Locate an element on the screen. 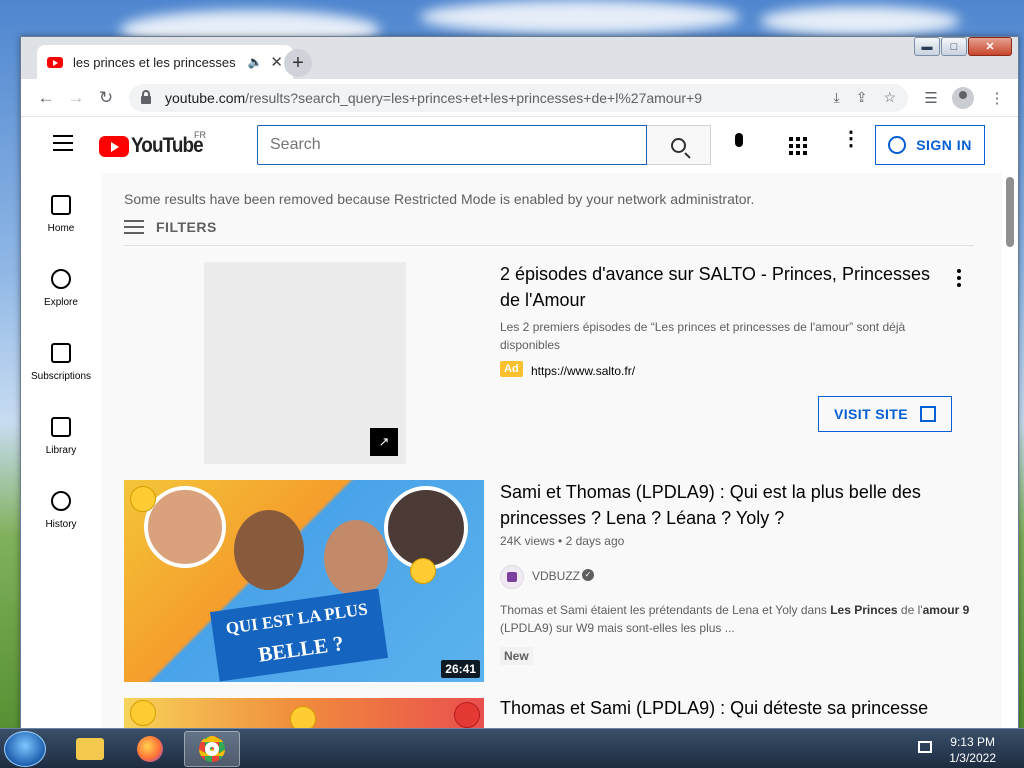 The height and width of the screenshot is (768, 1024). taskbar-chrome is located at coordinates (212, 749).